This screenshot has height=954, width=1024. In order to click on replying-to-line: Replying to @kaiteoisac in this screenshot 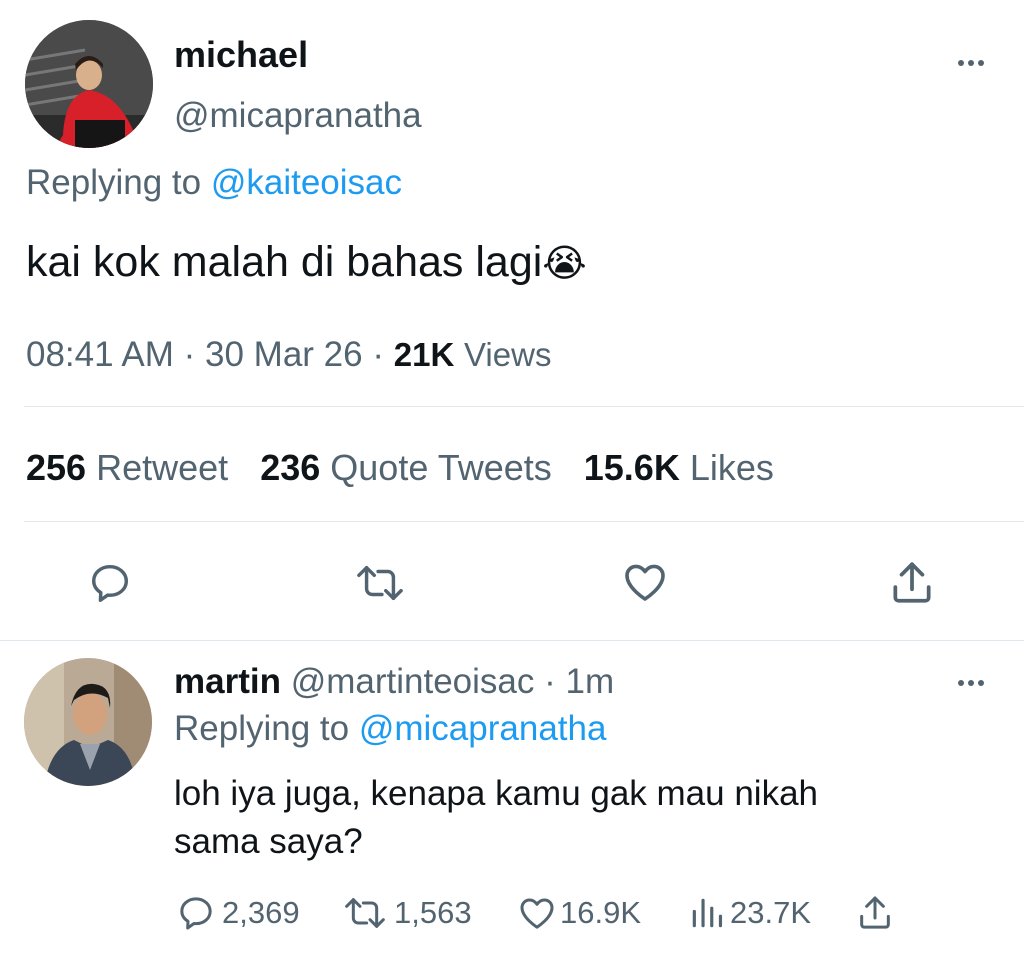, I will do `click(214, 183)`.